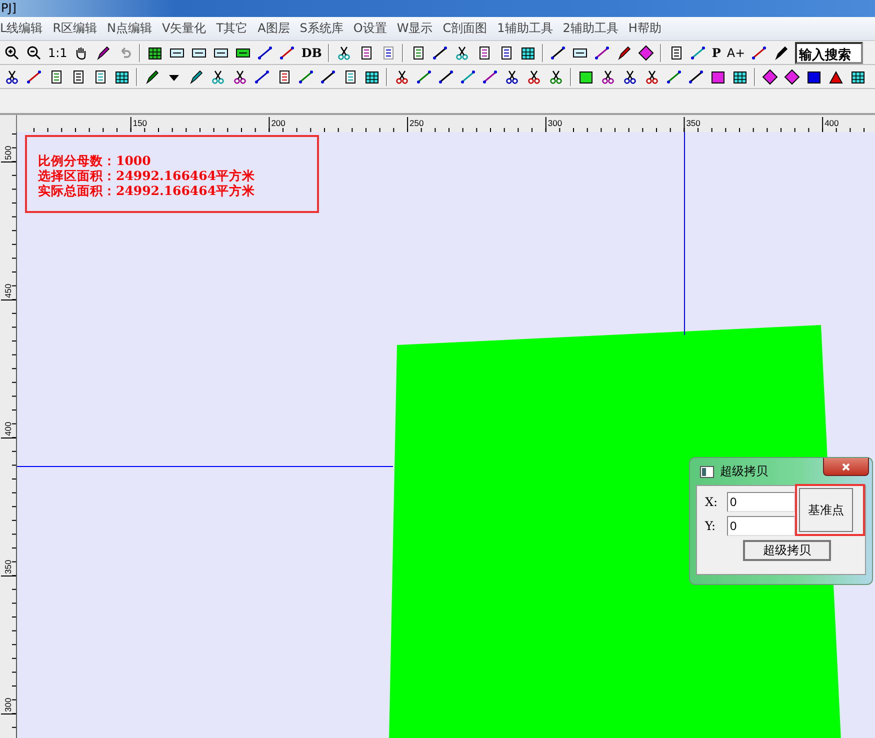  Describe the element at coordinates (184, 28) in the screenshot. I see `menu-item: V矢量化` at that location.